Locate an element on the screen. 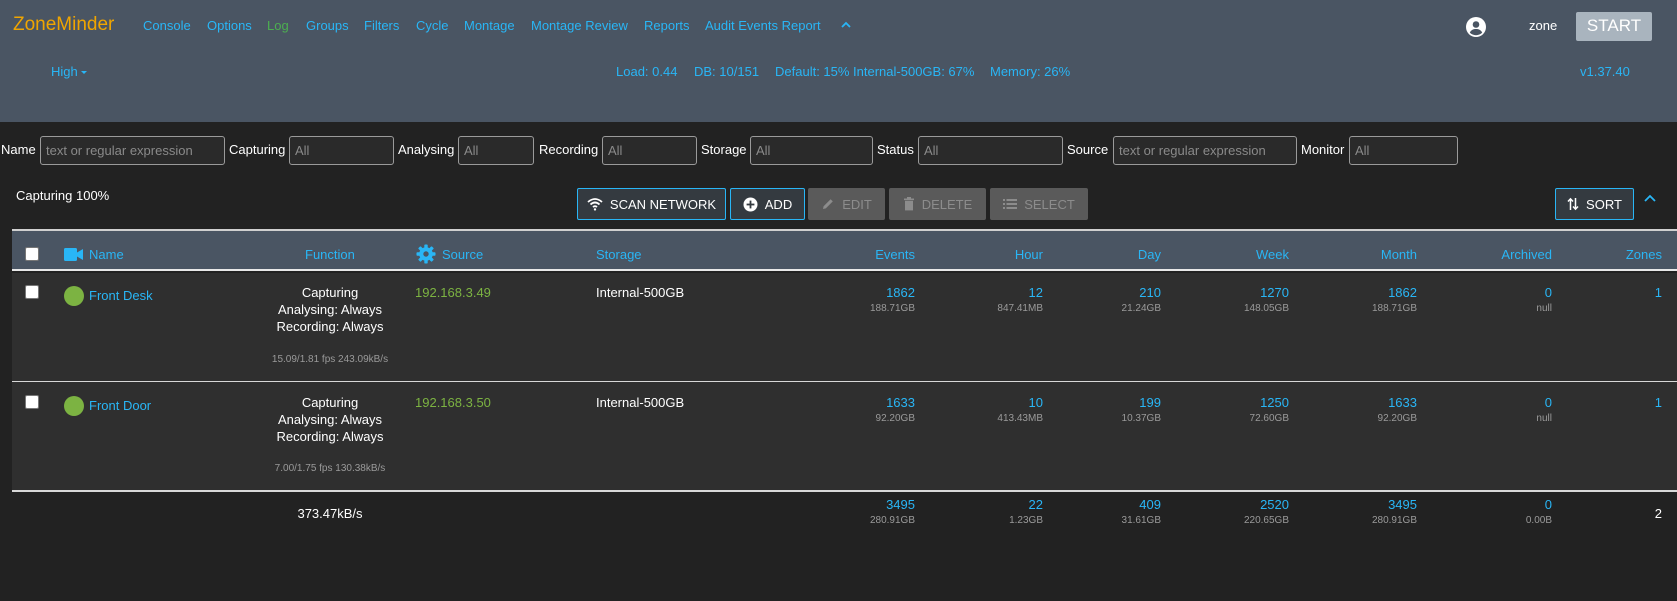 The height and width of the screenshot is (601, 1677). delete-button: DELETE is located at coordinates (937, 204).